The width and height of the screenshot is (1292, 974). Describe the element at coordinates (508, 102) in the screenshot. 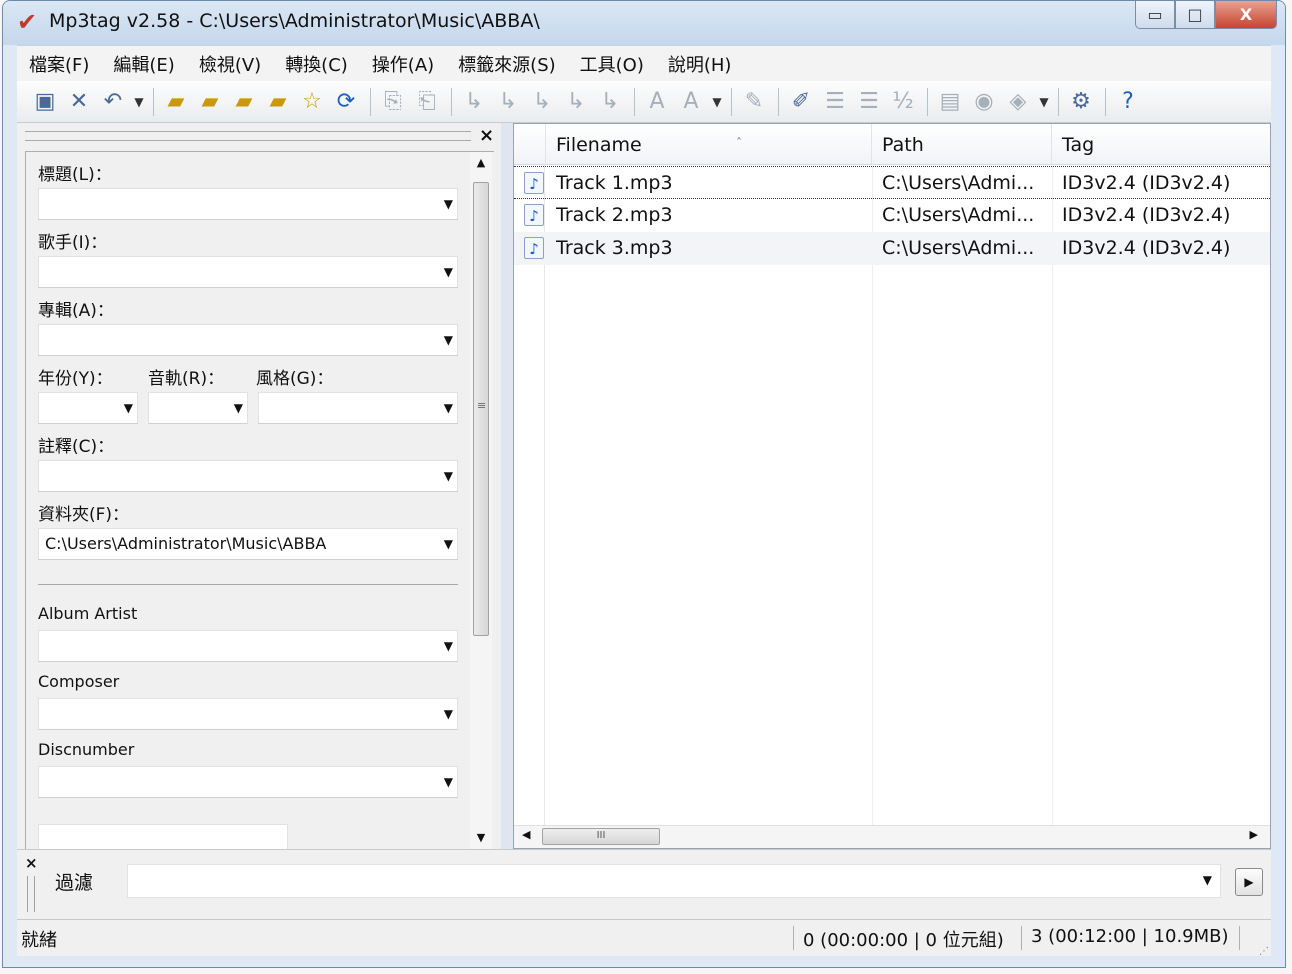

I see `filename-tag-icon: ↳` at that location.